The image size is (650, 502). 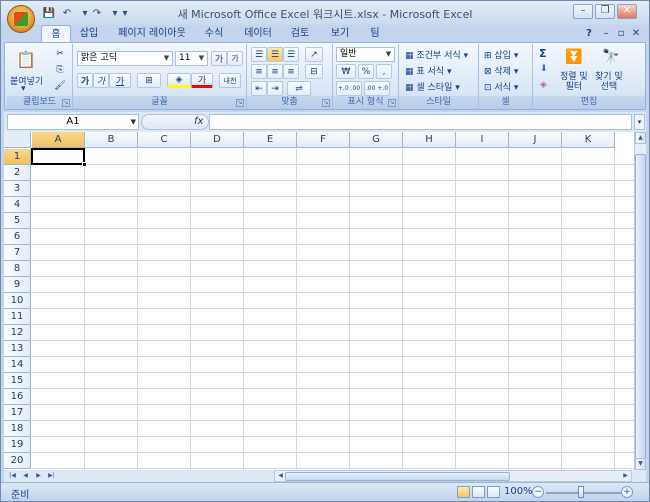 What do you see at coordinates (149, 80) in the screenshot?
I see `borders-button: ⊞` at bounding box center [149, 80].